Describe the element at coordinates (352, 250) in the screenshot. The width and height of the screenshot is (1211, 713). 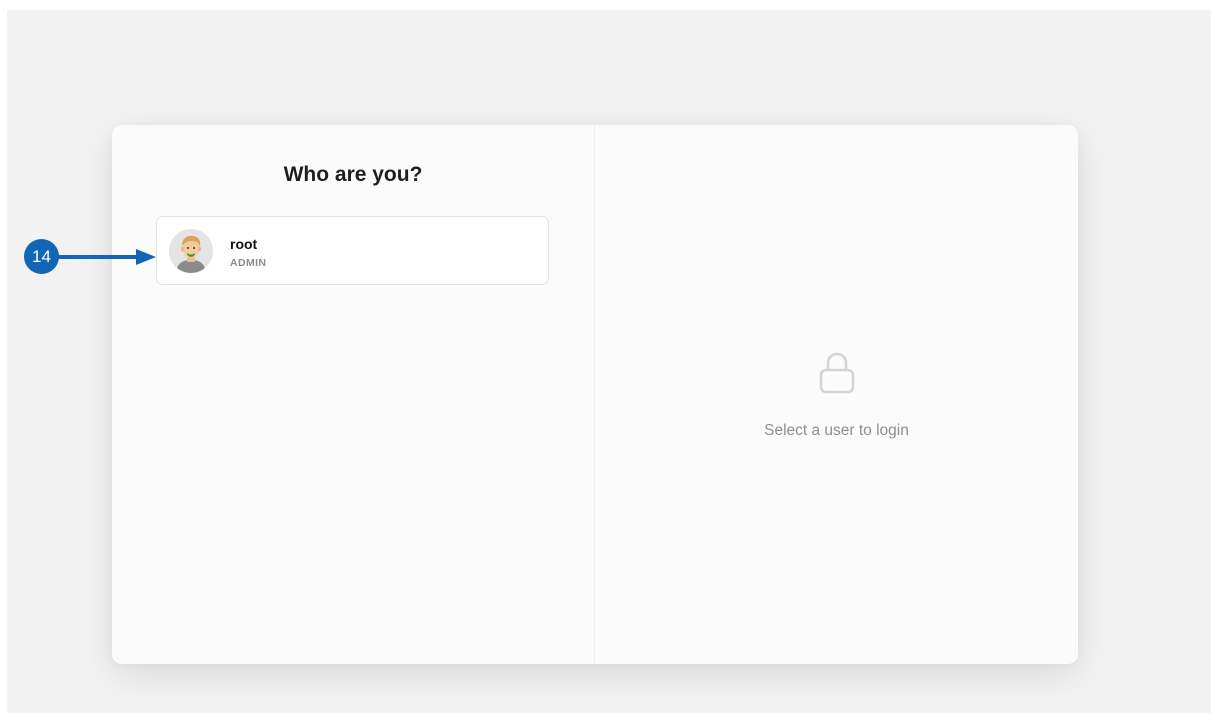
I see `user-card-root: root ADMIN` at that location.